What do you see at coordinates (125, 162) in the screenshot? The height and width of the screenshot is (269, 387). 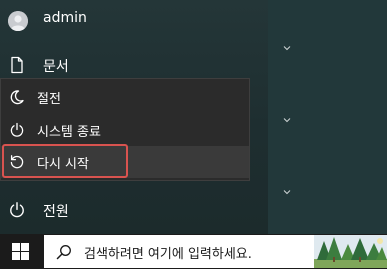 I see `restart-menu-item: 다시 시작` at bounding box center [125, 162].